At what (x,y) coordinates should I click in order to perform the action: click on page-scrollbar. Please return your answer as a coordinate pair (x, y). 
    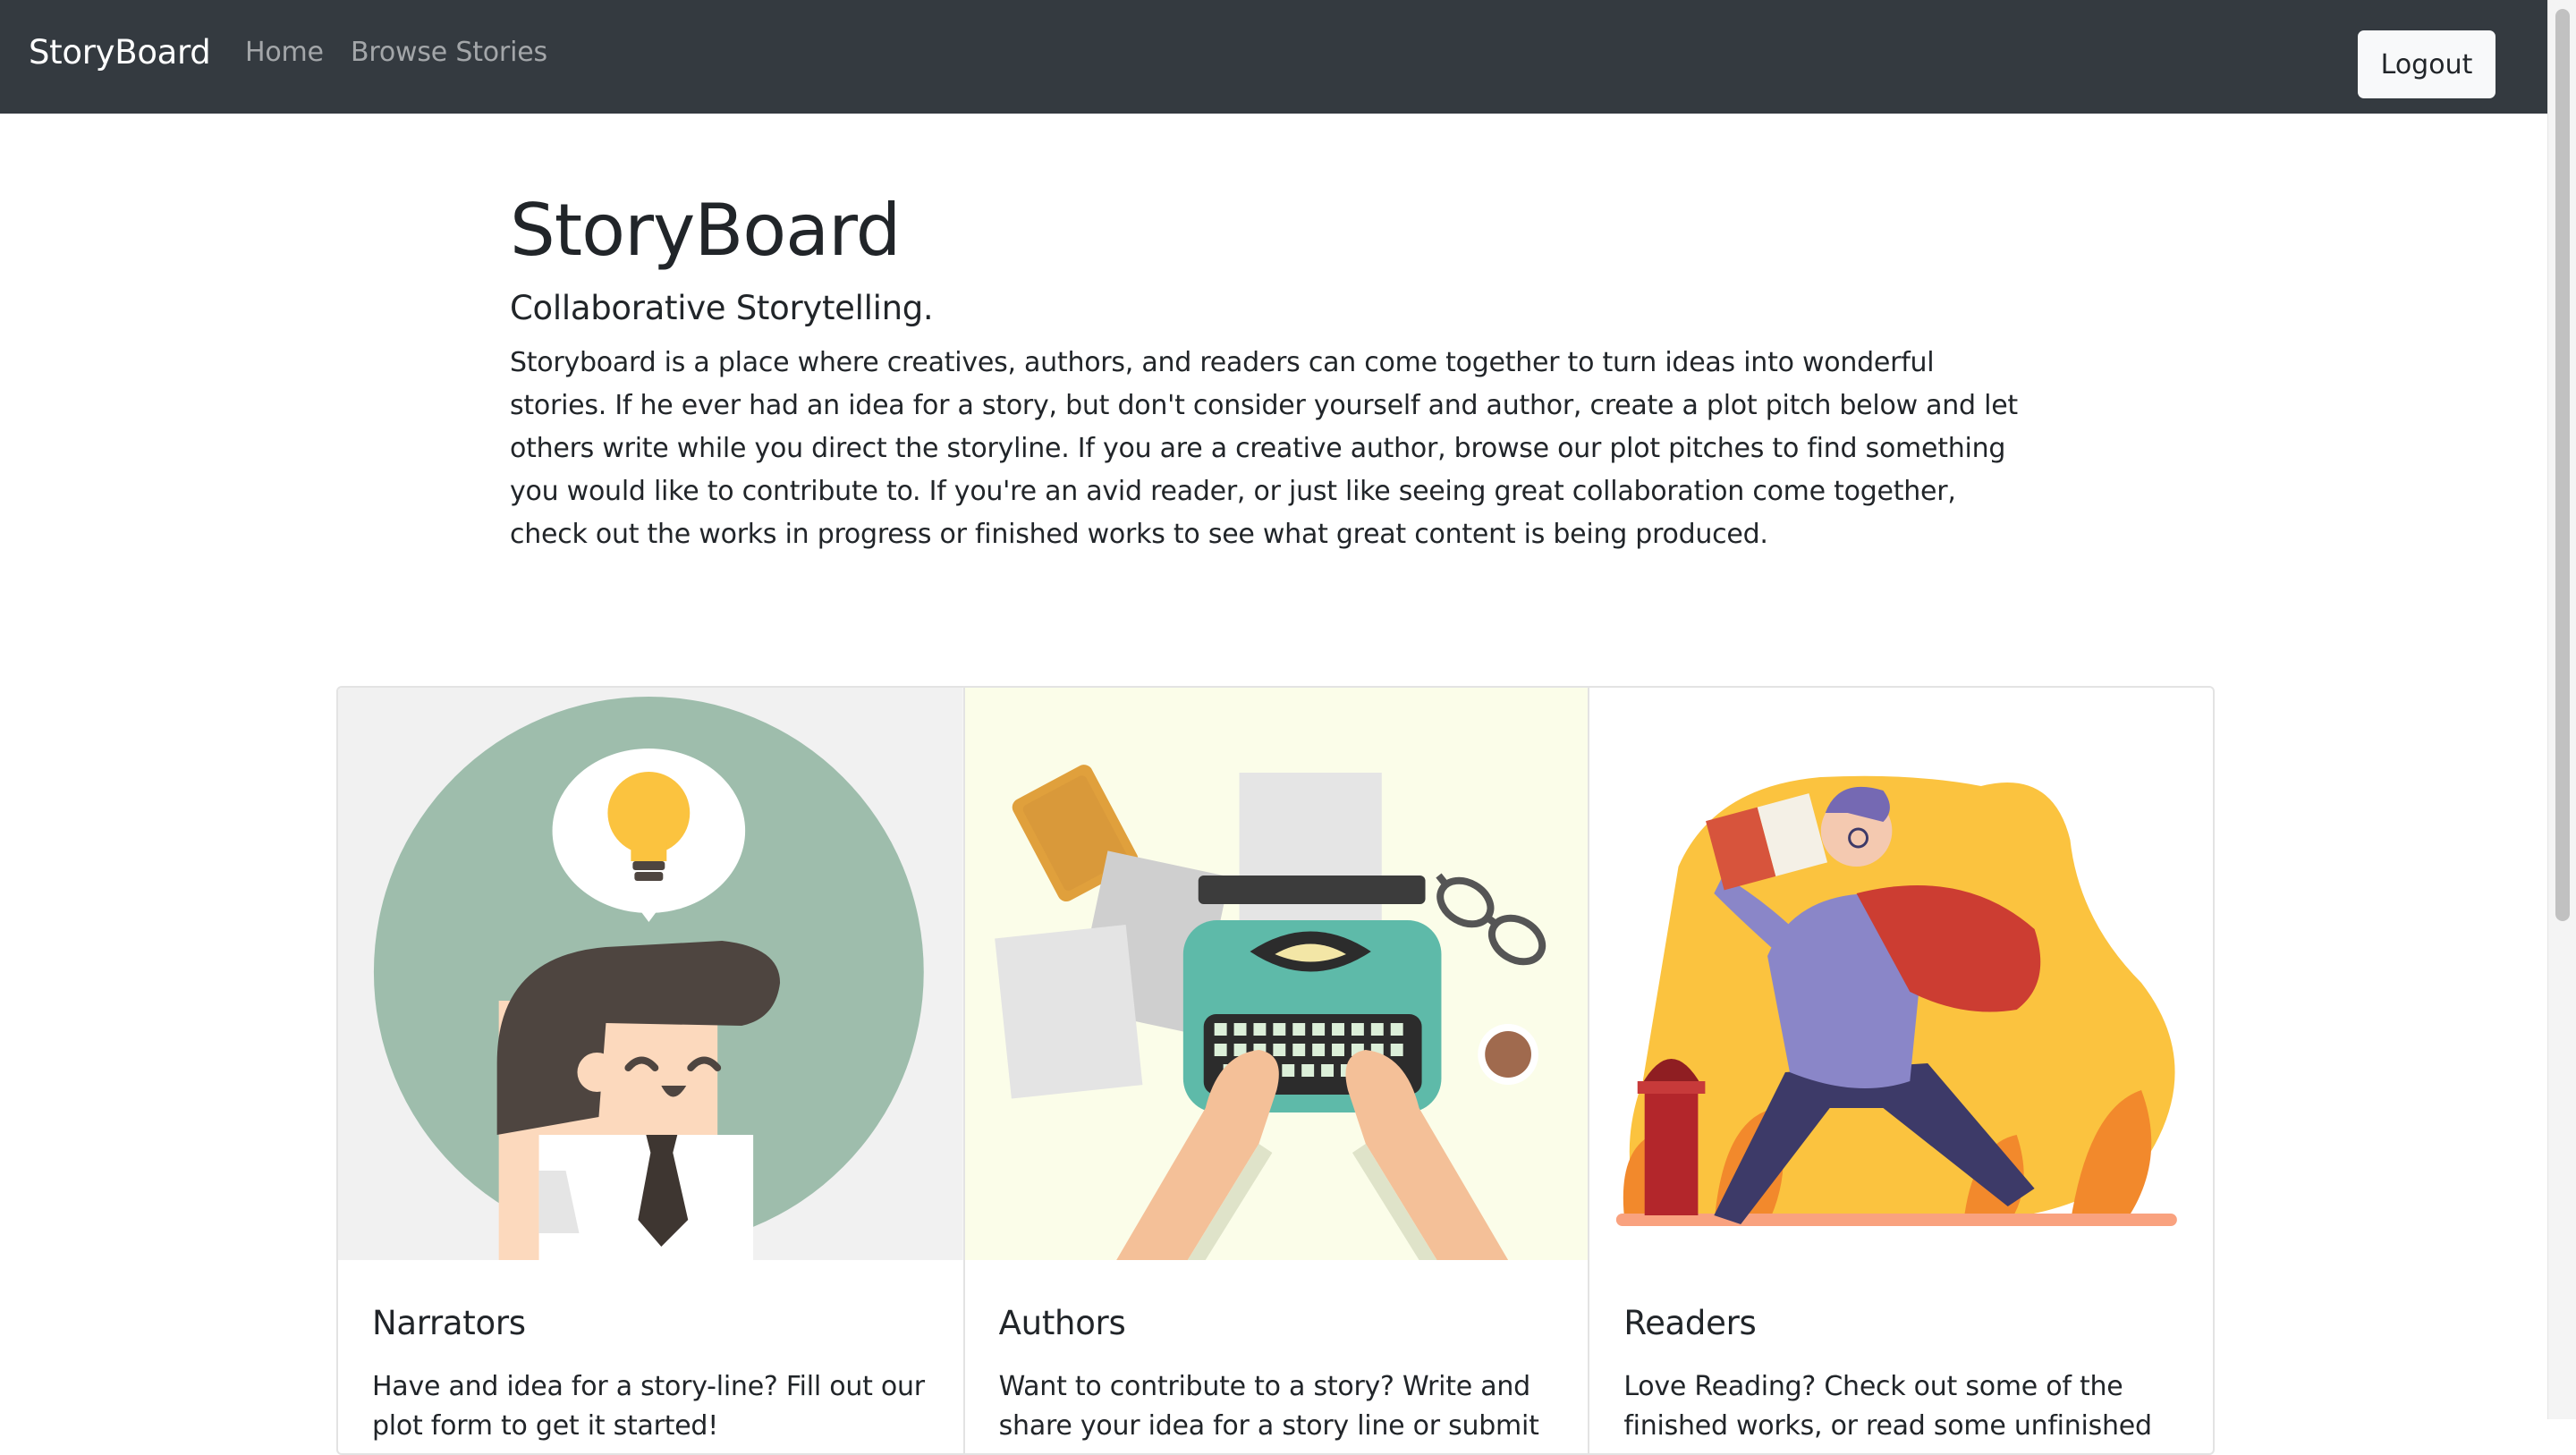
    Looking at the image, I should click on (2561, 709).